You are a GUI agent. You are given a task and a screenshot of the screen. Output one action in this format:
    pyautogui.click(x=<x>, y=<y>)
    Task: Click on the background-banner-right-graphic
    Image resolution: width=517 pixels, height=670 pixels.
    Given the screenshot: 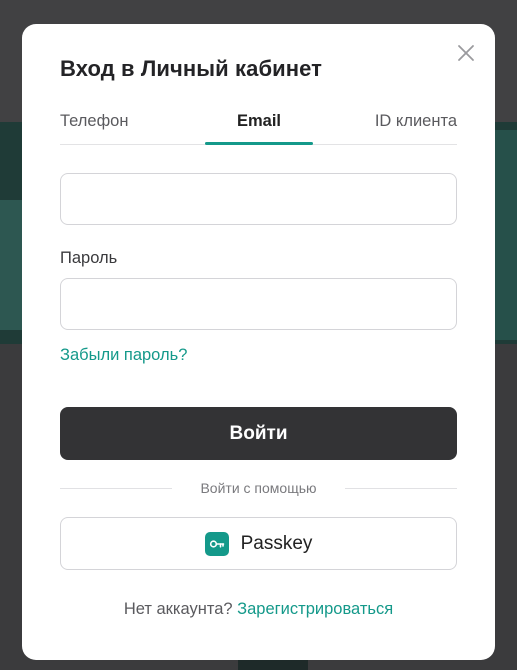 What is the action you would take?
    pyautogui.click(x=505, y=235)
    